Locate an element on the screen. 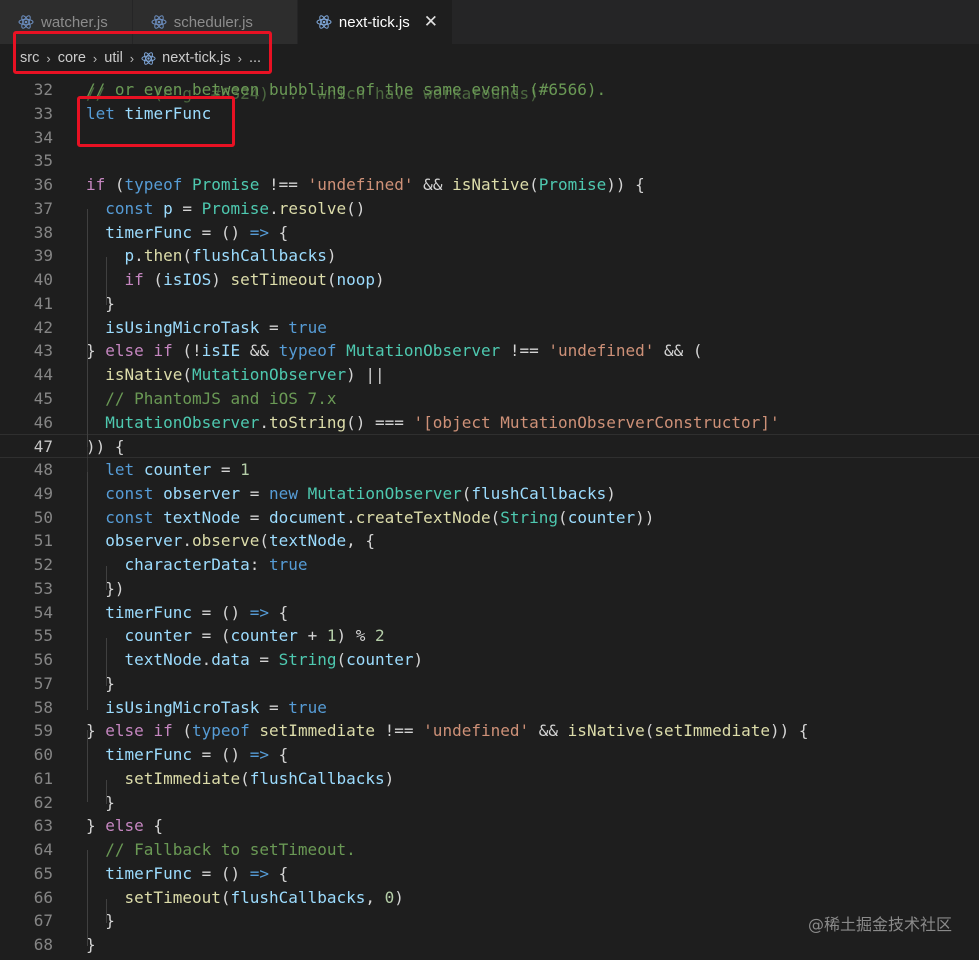  code-line: 54 timerFunc = () => { is located at coordinates (489, 613).